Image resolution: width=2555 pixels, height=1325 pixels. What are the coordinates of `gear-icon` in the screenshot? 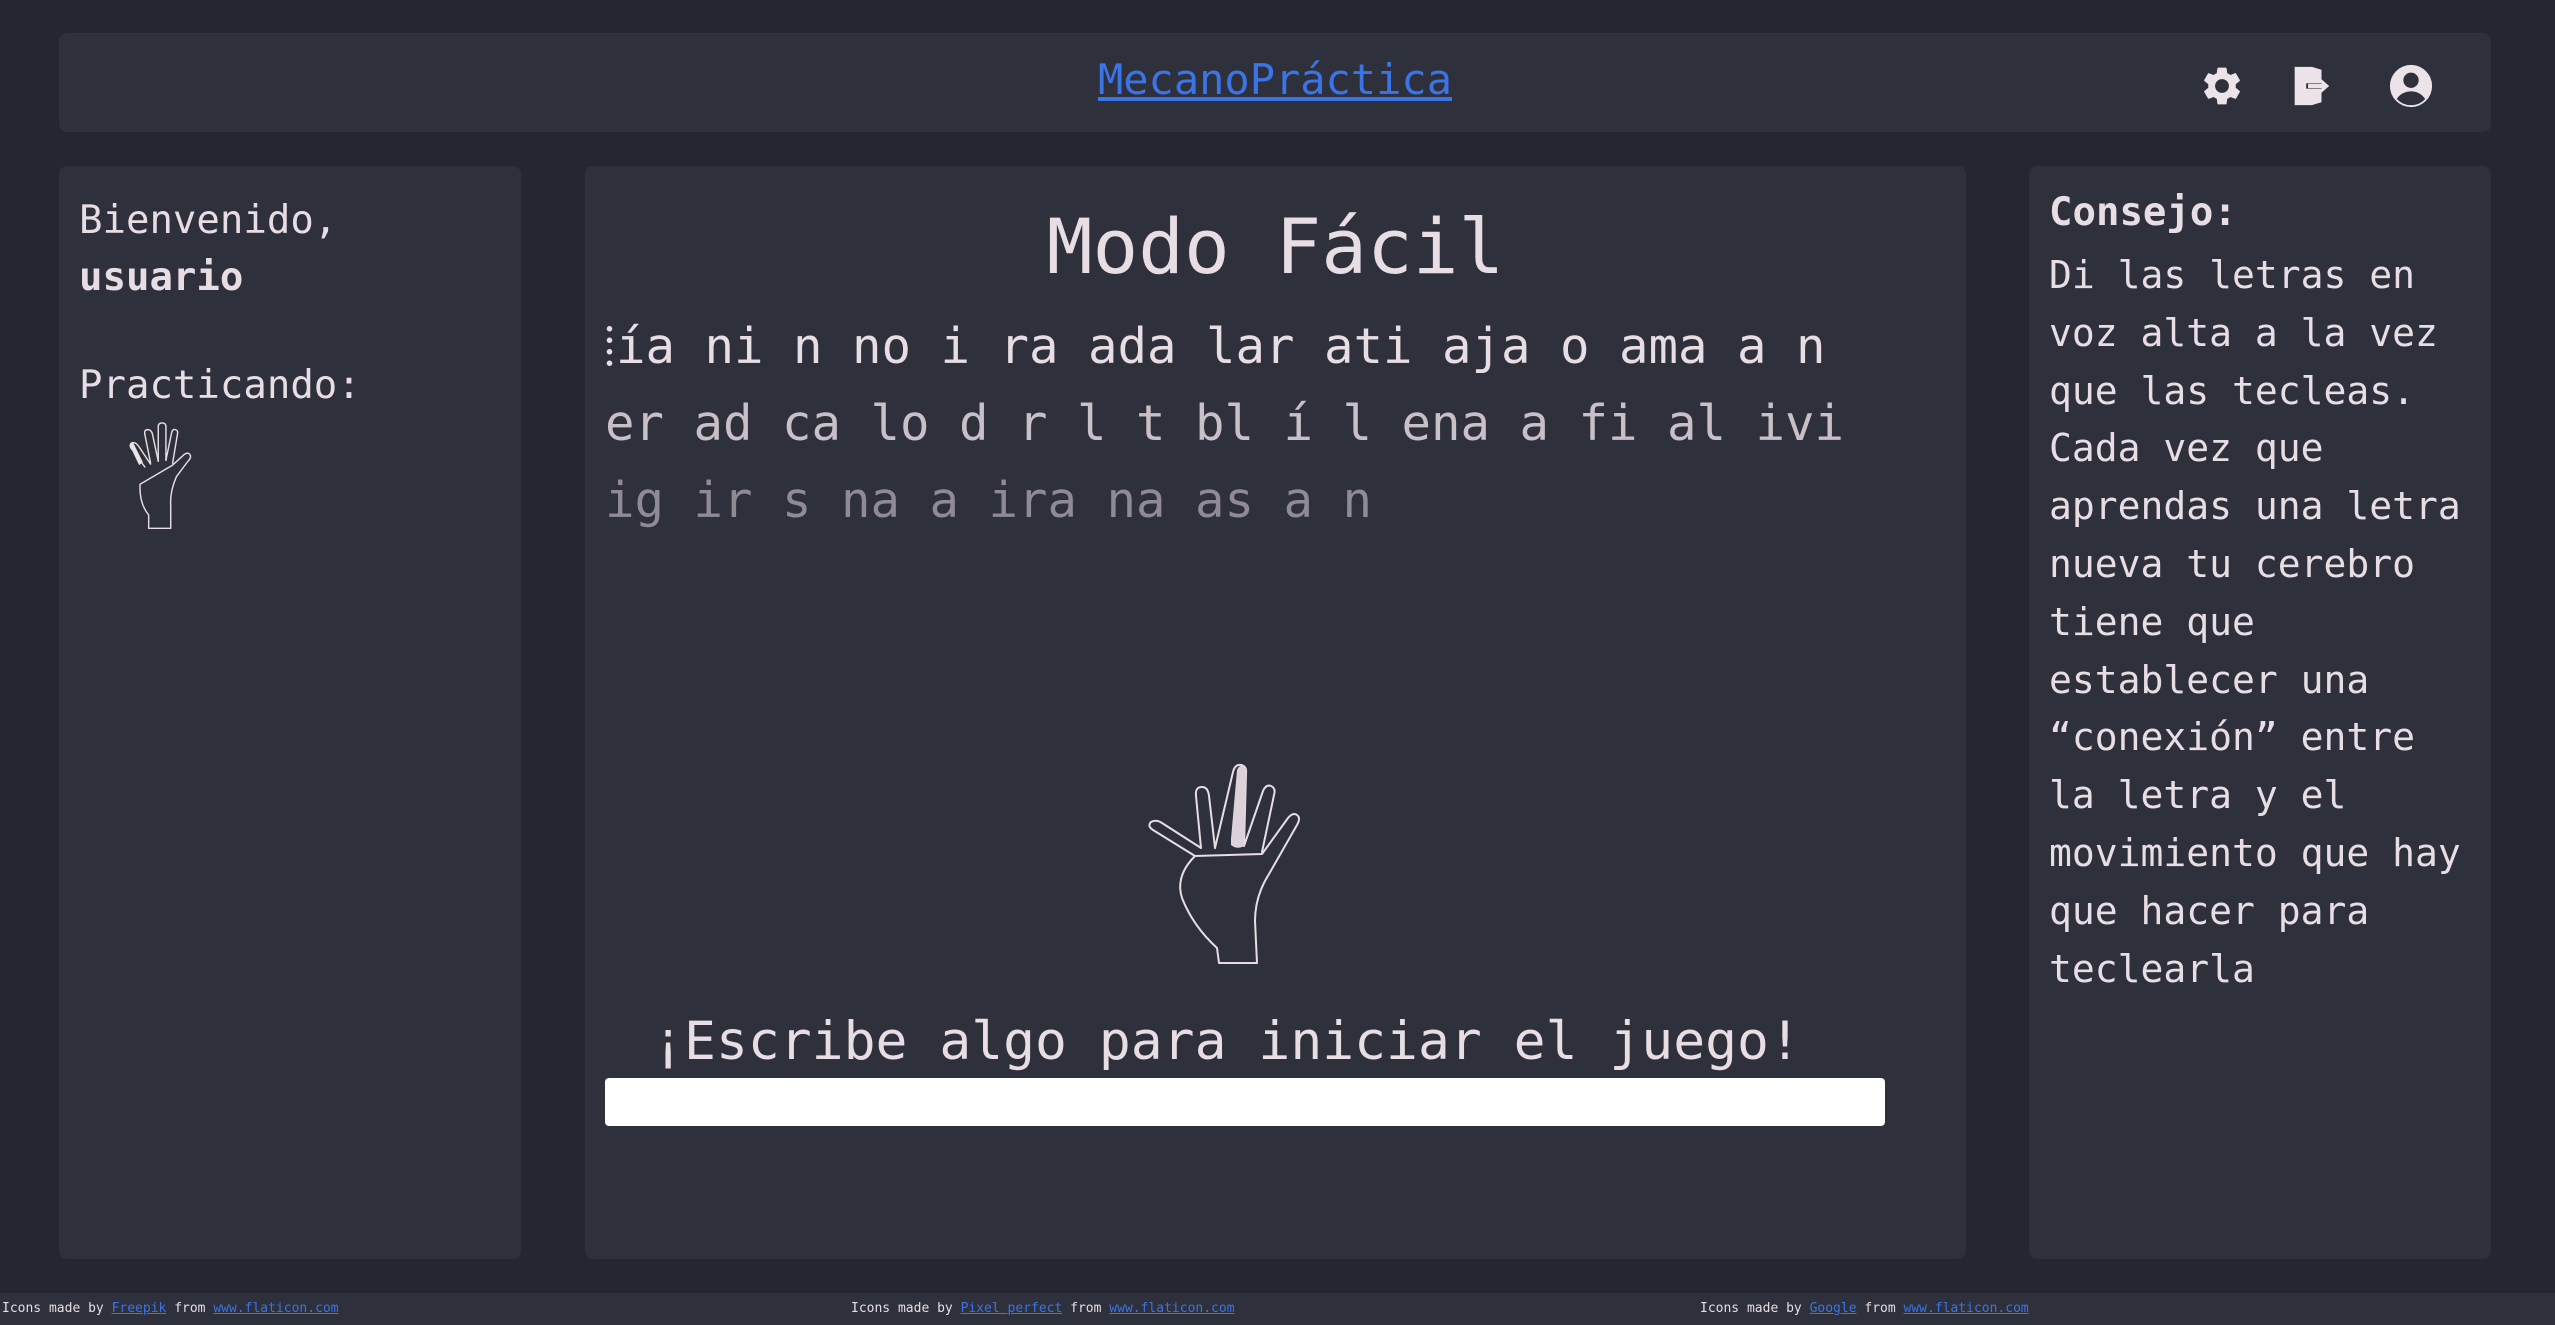 It's located at (2222, 86).